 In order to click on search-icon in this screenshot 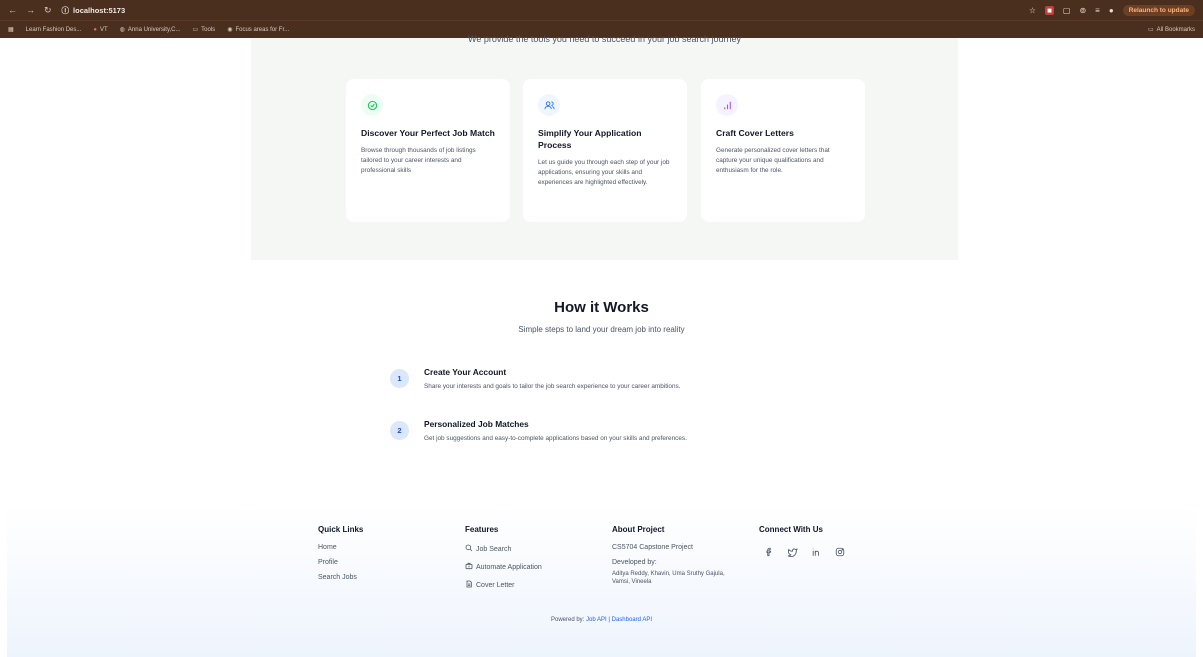, I will do `click(469, 549)`.